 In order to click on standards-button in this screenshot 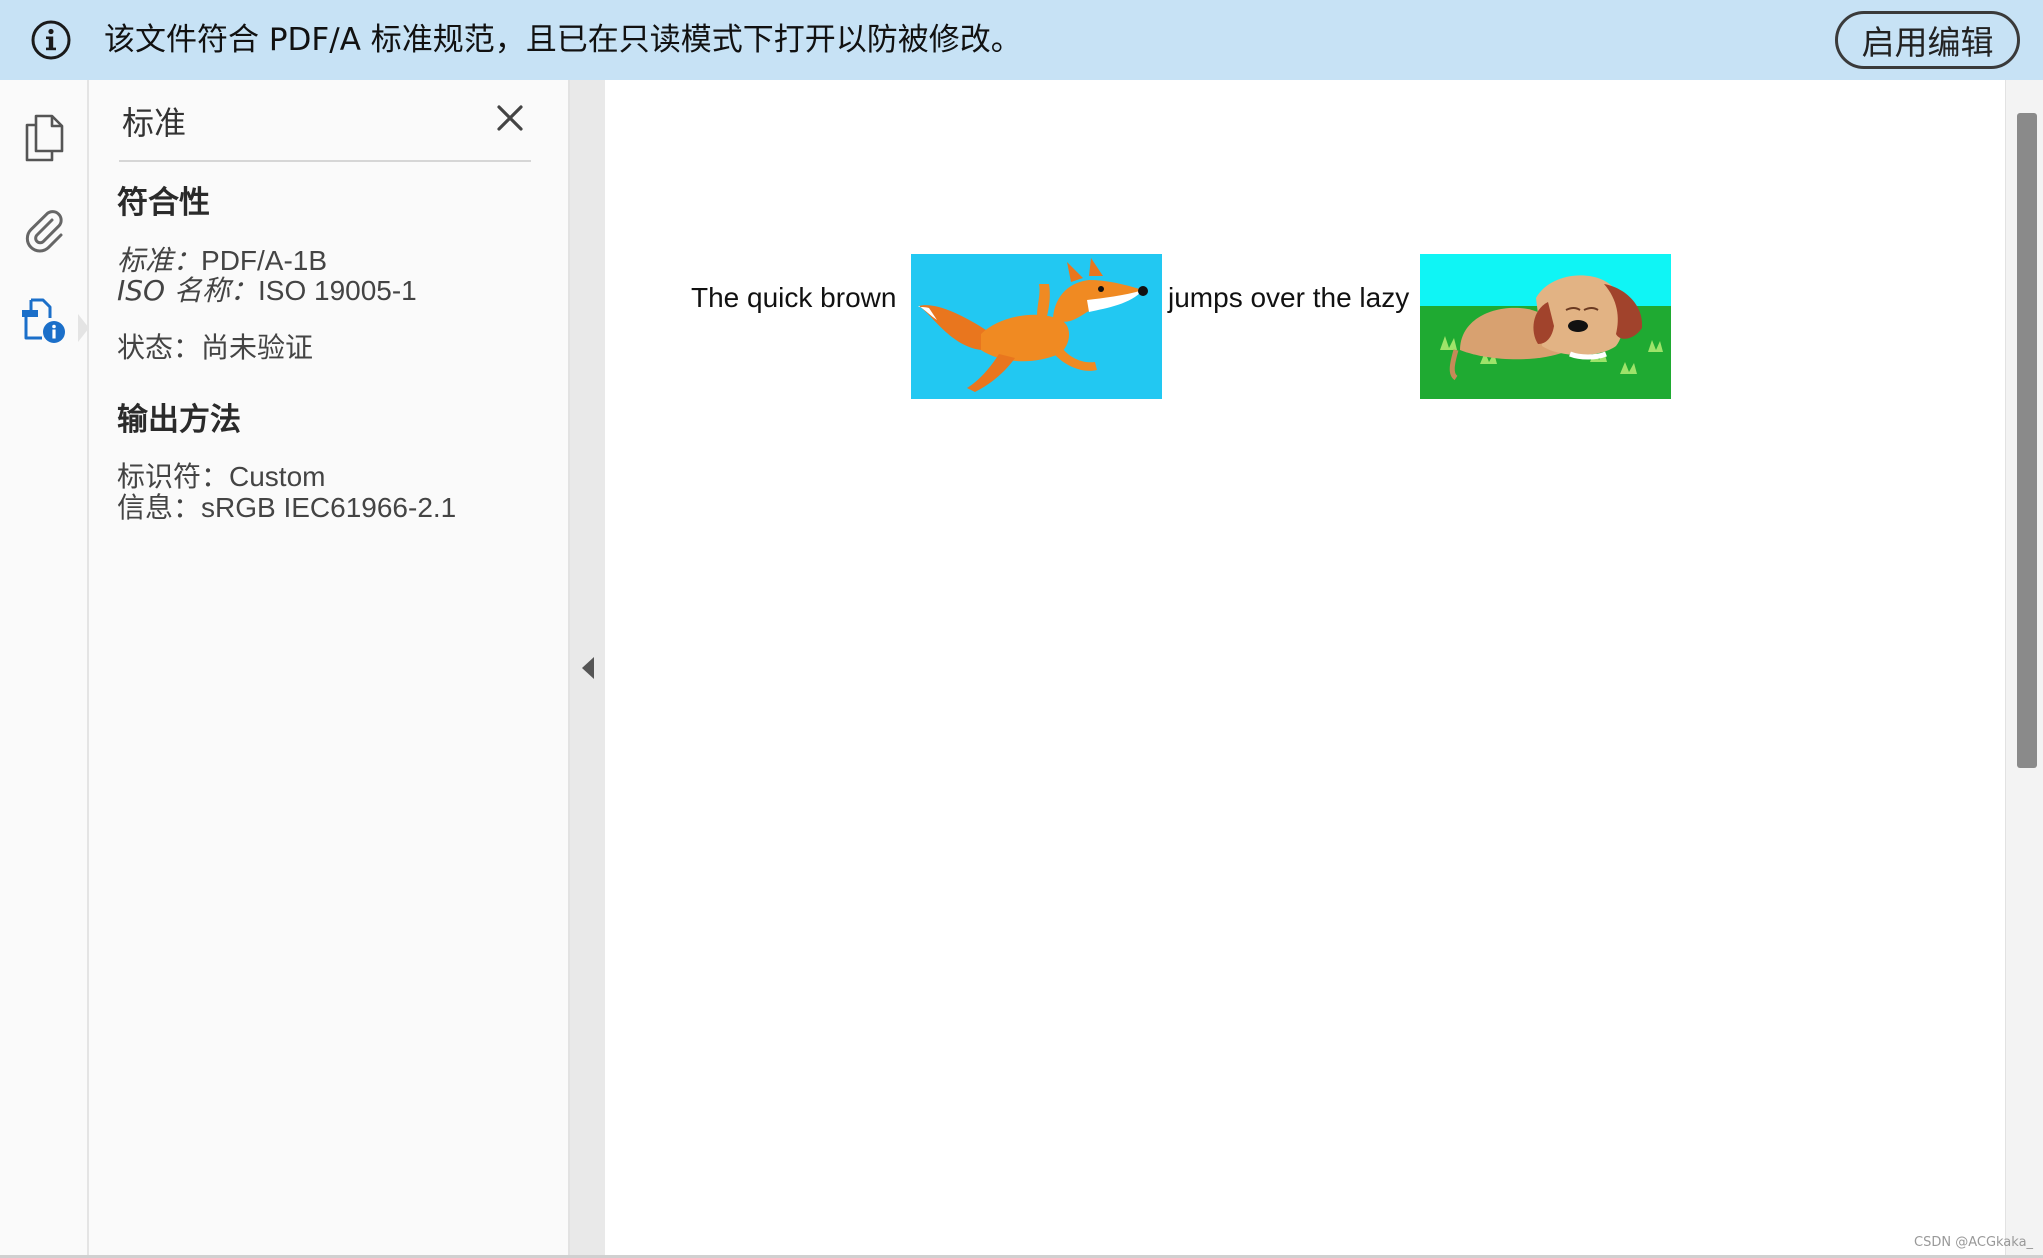, I will do `click(44, 322)`.